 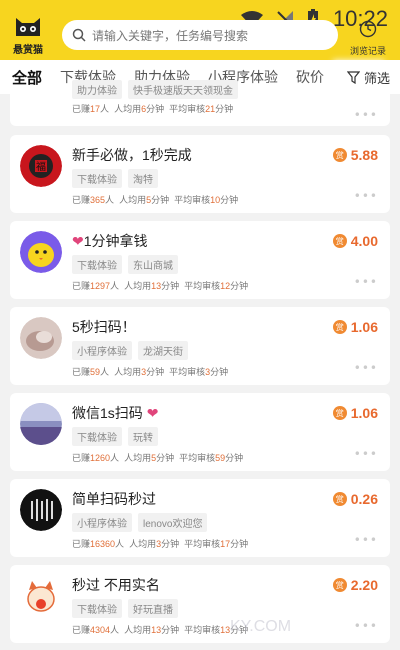 I want to click on watermark: KY.COM, so click(x=261, y=626).